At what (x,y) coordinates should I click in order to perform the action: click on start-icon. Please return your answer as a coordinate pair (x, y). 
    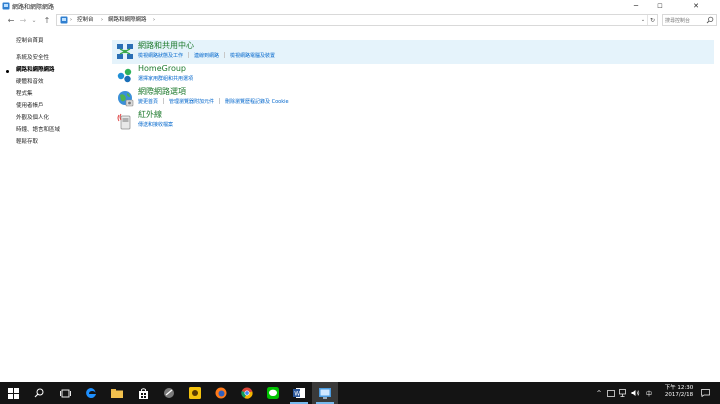
    Looking at the image, I should click on (13, 393).